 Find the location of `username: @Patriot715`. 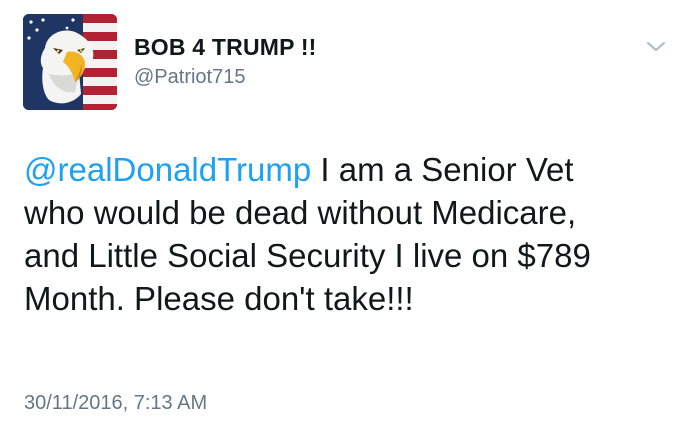

username: @Patriot715 is located at coordinates (189, 77).